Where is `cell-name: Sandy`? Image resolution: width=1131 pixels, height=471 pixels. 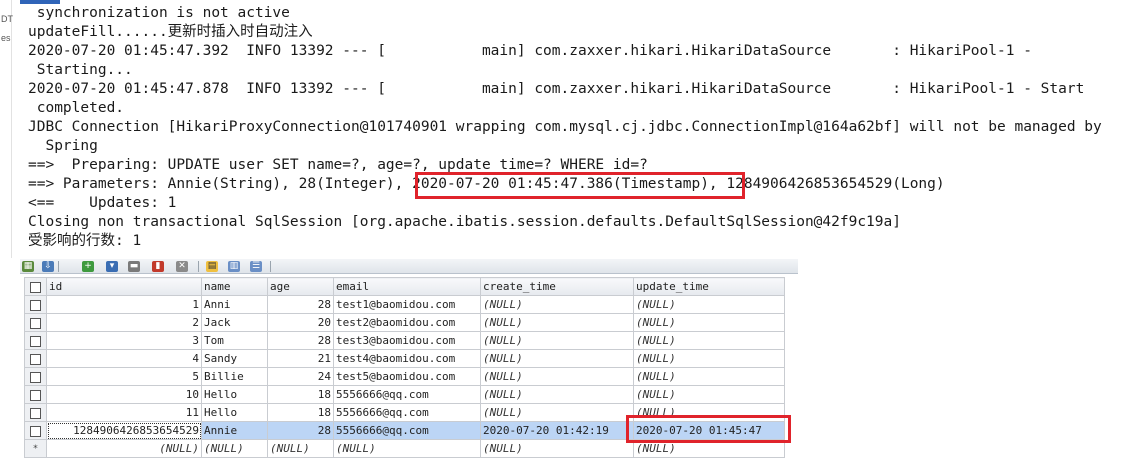
cell-name: Sandy is located at coordinates (234, 358).